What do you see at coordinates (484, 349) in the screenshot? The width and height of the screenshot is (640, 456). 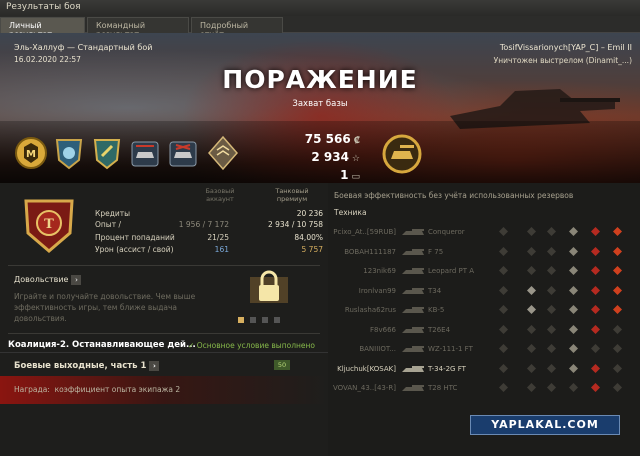 I see `efficiency-row: BANIIIOT... WZ-111-1 FT` at bounding box center [484, 349].